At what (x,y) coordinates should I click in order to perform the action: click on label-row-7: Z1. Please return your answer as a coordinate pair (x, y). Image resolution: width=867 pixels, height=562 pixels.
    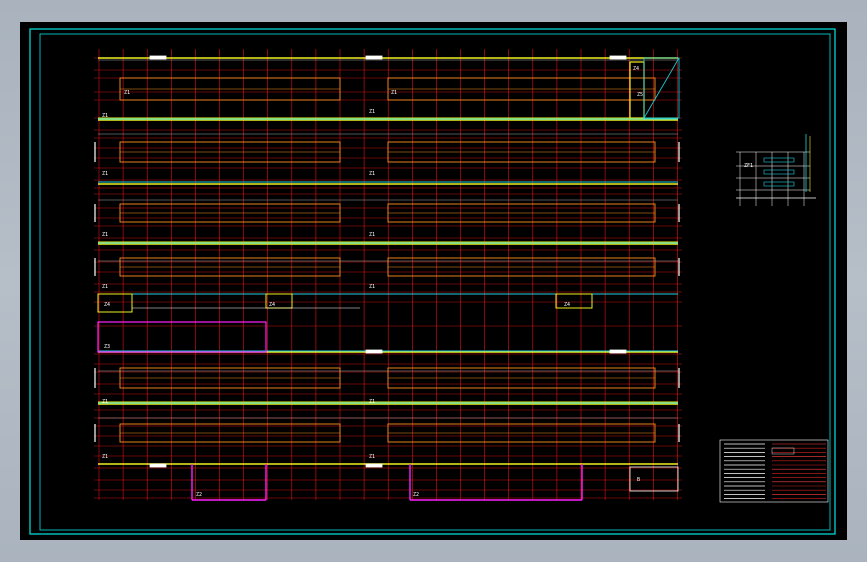
    Looking at the image, I should click on (105, 457).